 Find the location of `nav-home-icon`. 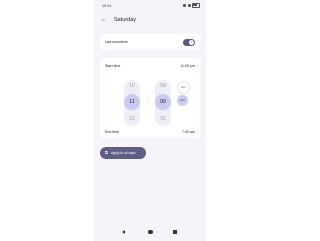

nav-home-icon is located at coordinates (150, 232).